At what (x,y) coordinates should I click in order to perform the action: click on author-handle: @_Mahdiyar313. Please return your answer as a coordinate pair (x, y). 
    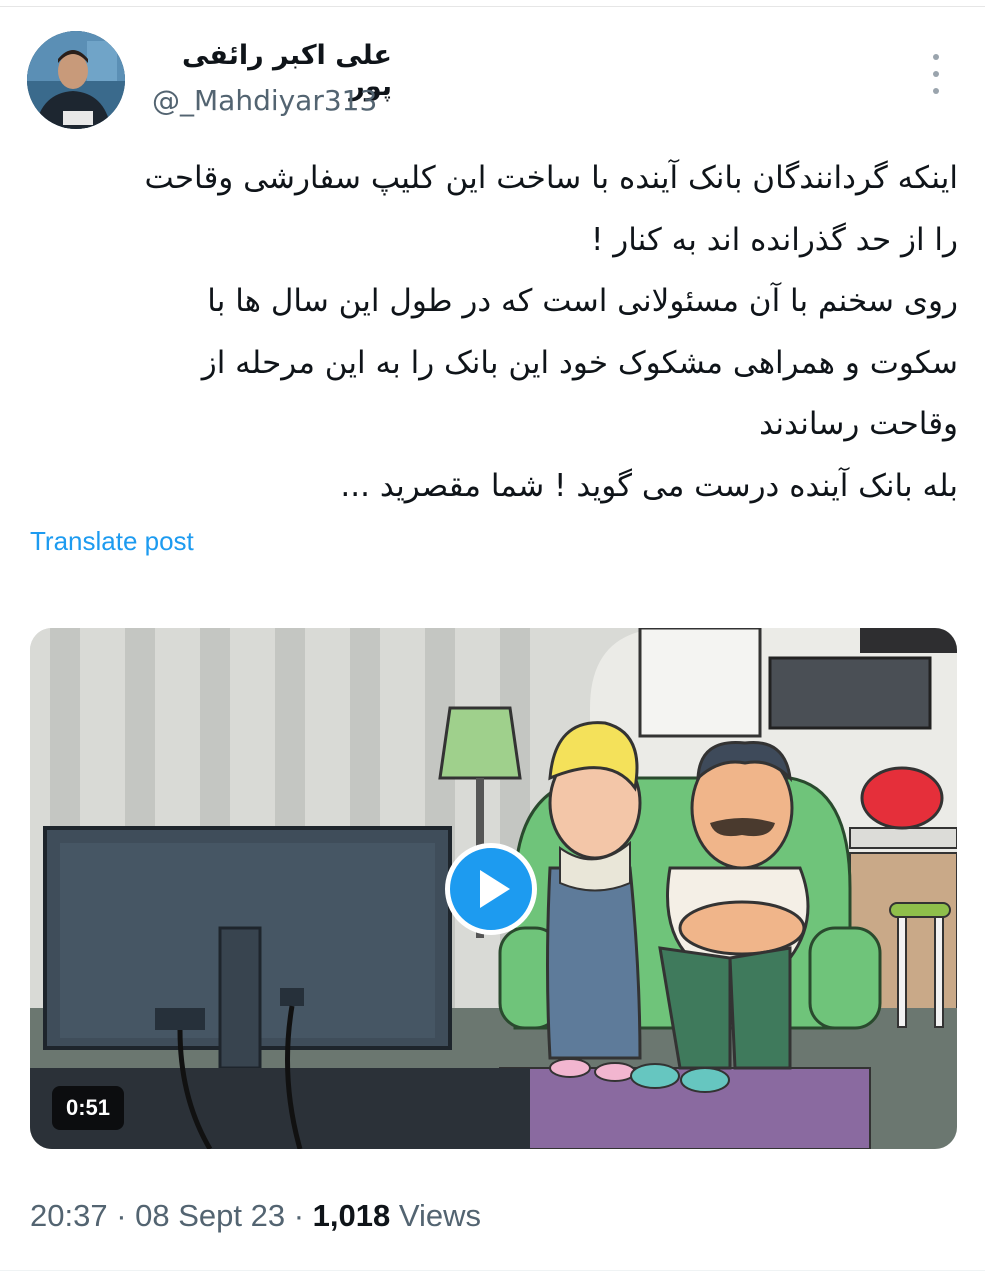
    Looking at the image, I should click on (264, 100).